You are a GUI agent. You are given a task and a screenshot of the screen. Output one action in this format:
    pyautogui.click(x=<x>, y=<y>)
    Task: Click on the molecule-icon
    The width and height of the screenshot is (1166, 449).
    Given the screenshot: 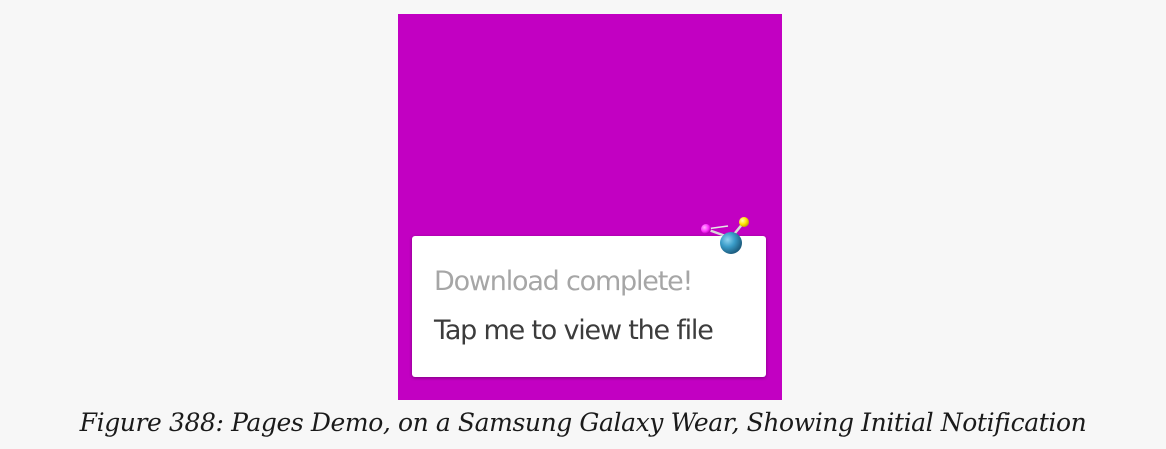 What is the action you would take?
    pyautogui.click(x=725, y=235)
    